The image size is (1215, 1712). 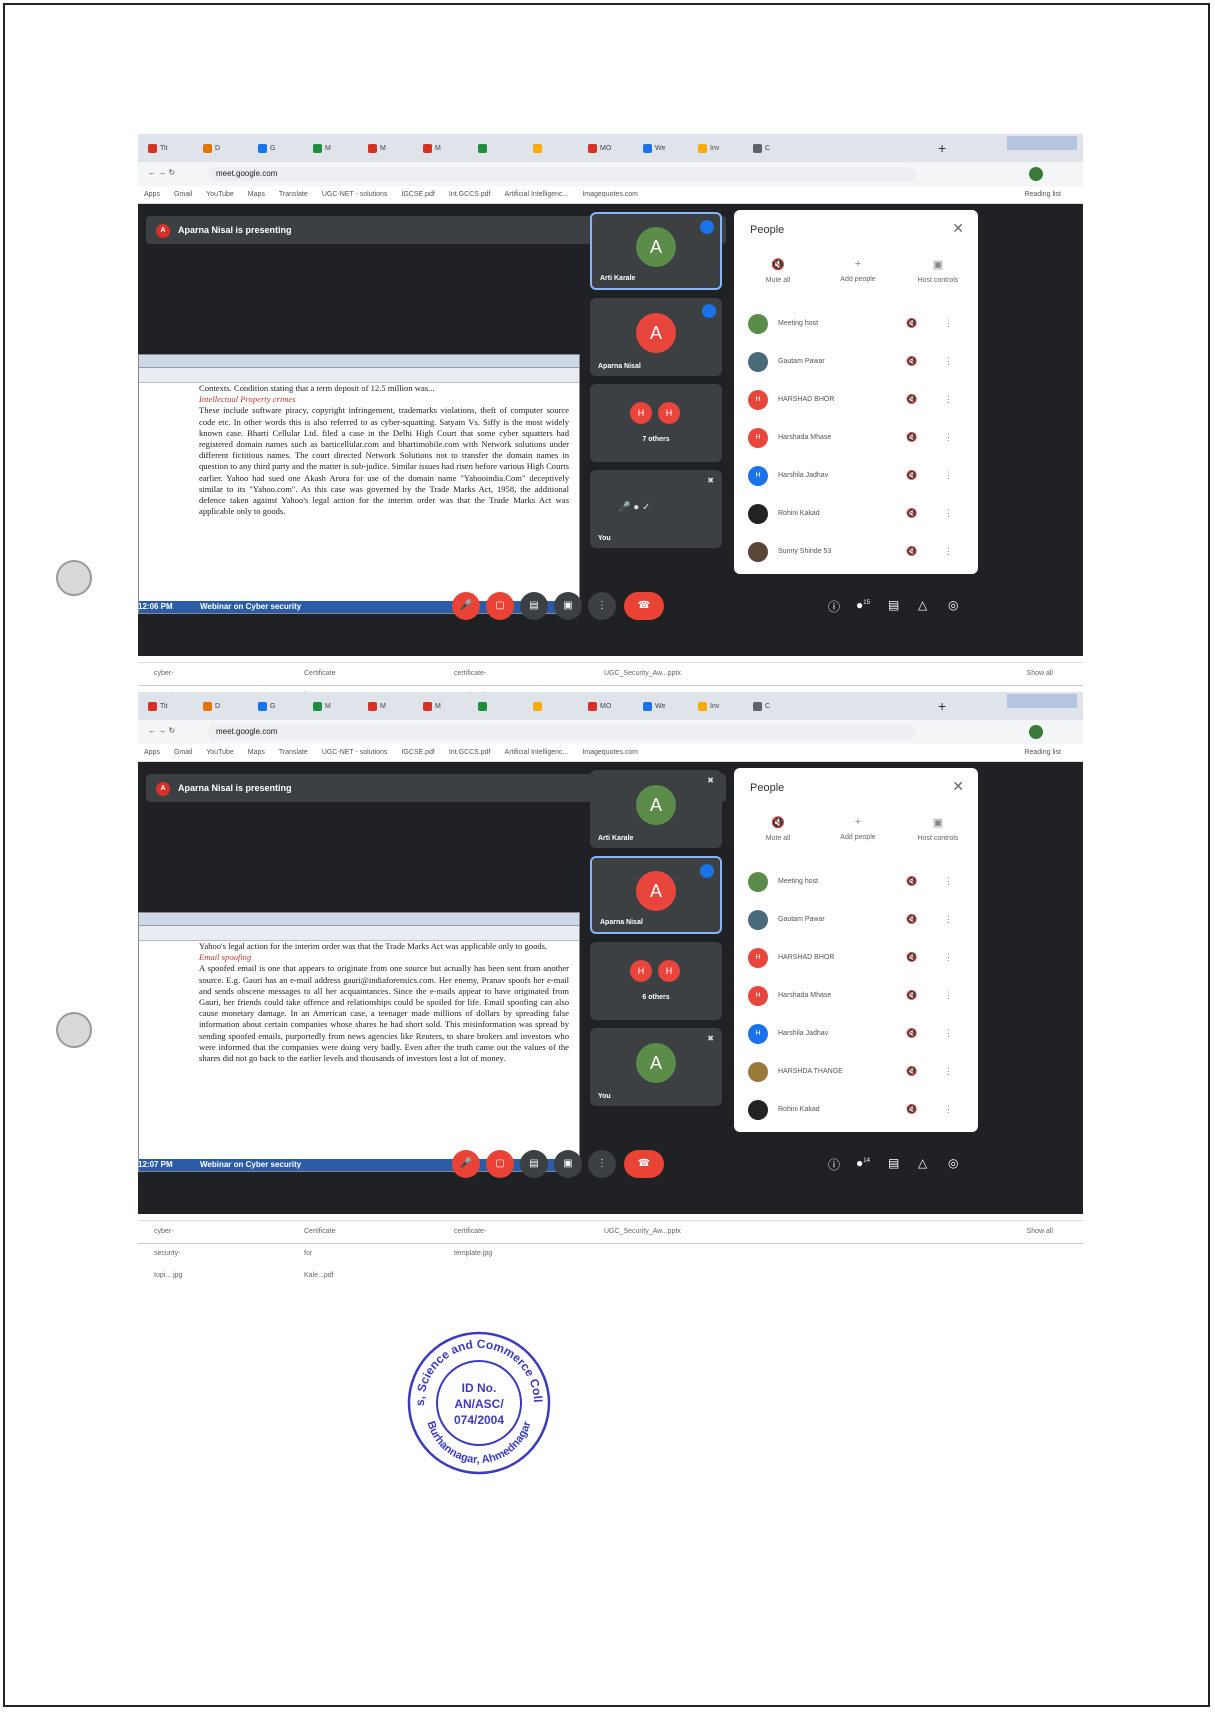 What do you see at coordinates (859, 573) in the screenshot?
I see `participant-list-item: 🔇⋮` at bounding box center [859, 573].